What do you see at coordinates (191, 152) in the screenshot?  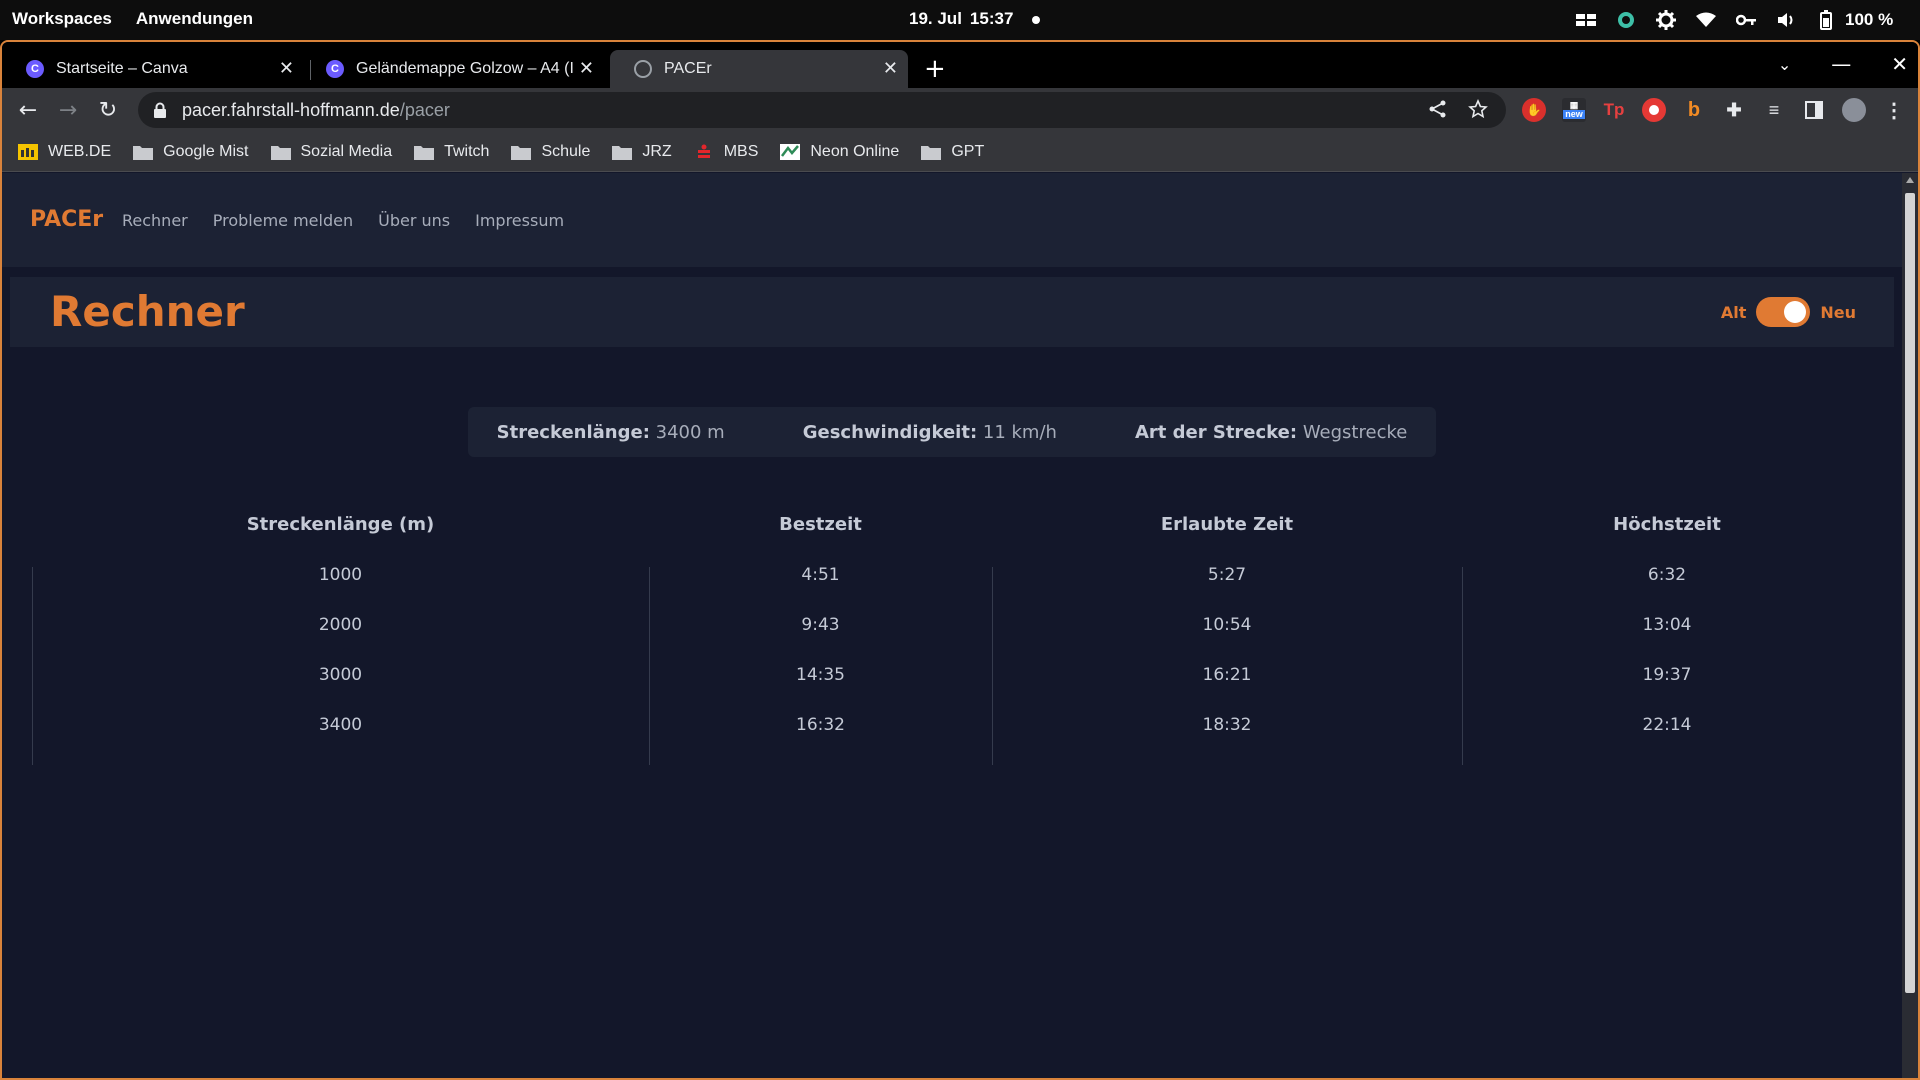 I see `bookmark-folder-google-mist: Google Mist` at bounding box center [191, 152].